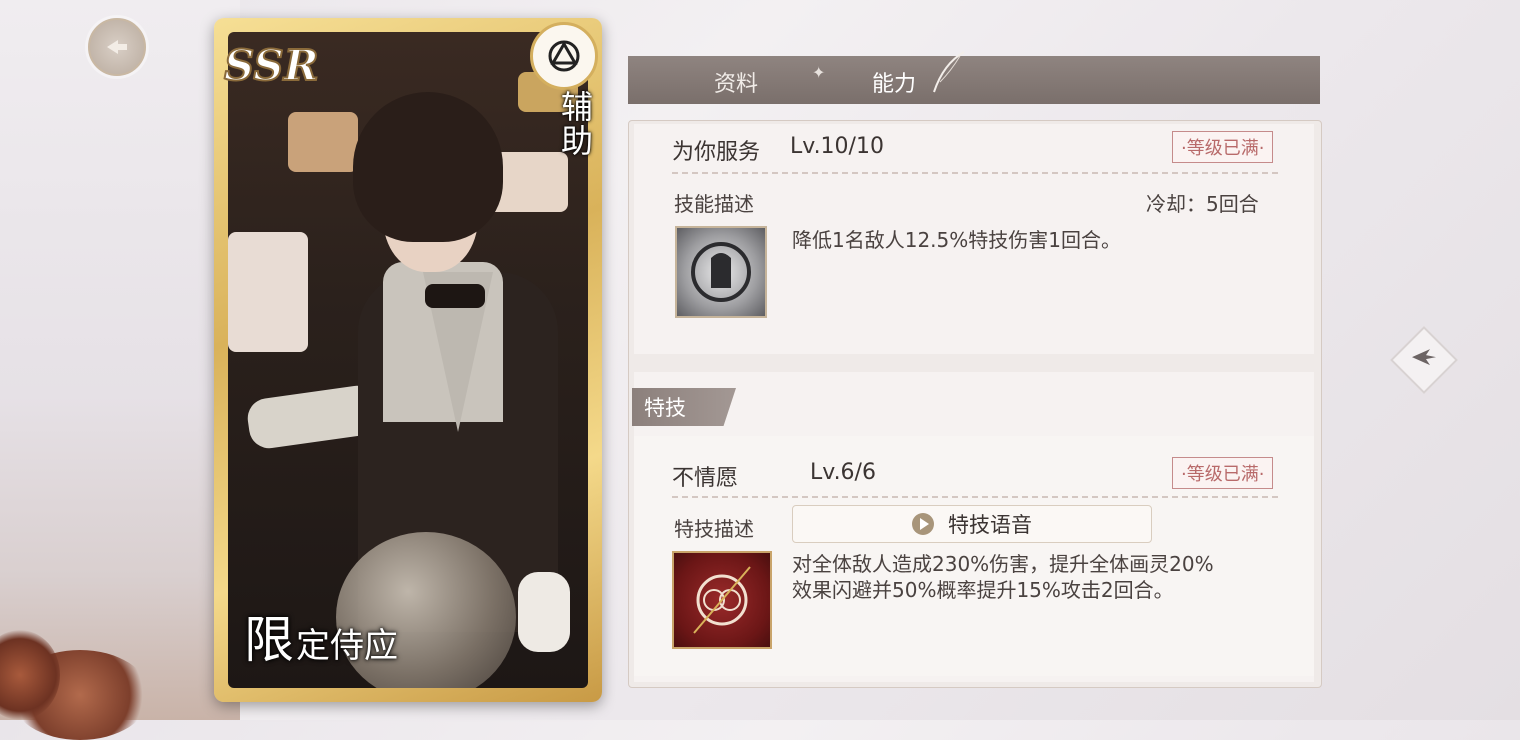  What do you see at coordinates (1003, 564) in the screenshot?
I see `special-description-line1: 对全体敌人造成230%伤害，提升全体画灵20%` at bounding box center [1003, 564].